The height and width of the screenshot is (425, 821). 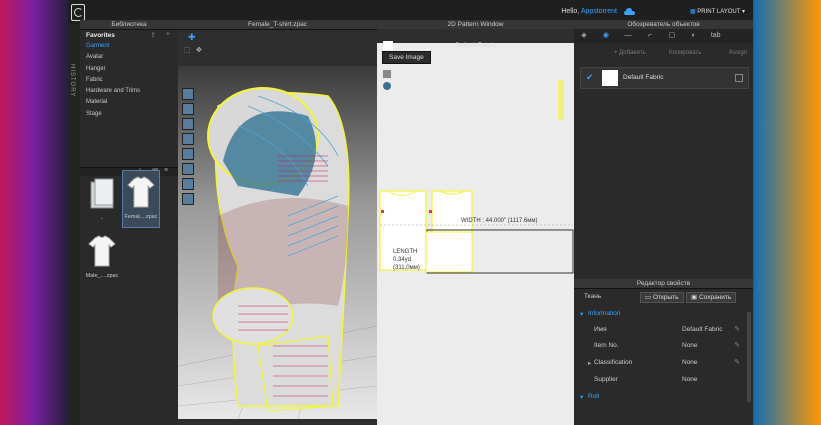 I want to click on more-tab-icon: tab, so click(x=716, y=36).